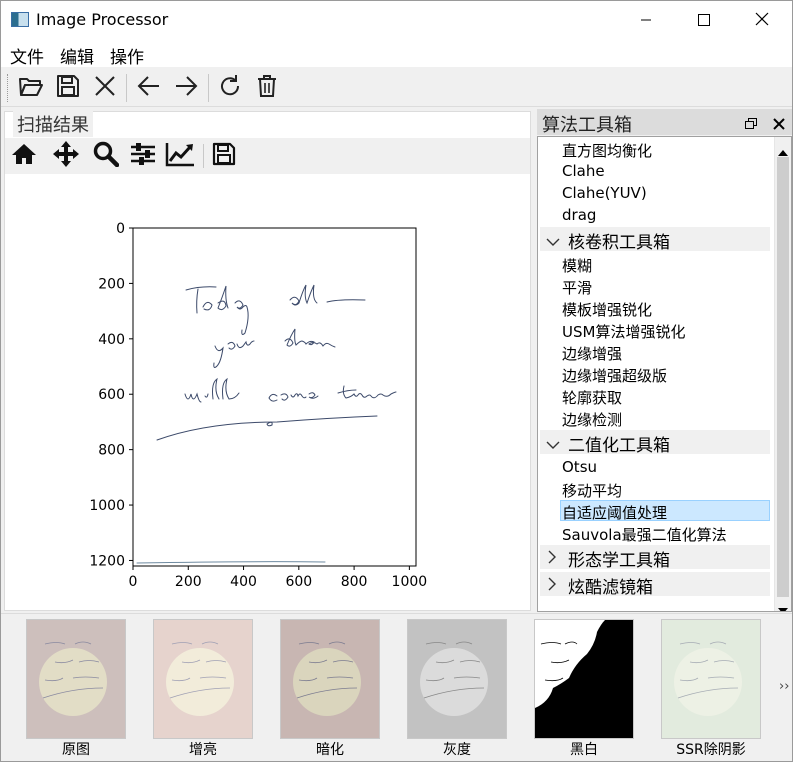 The image size is (793, 762). I want to click on thumbnail-brighten, so click(203, 679).